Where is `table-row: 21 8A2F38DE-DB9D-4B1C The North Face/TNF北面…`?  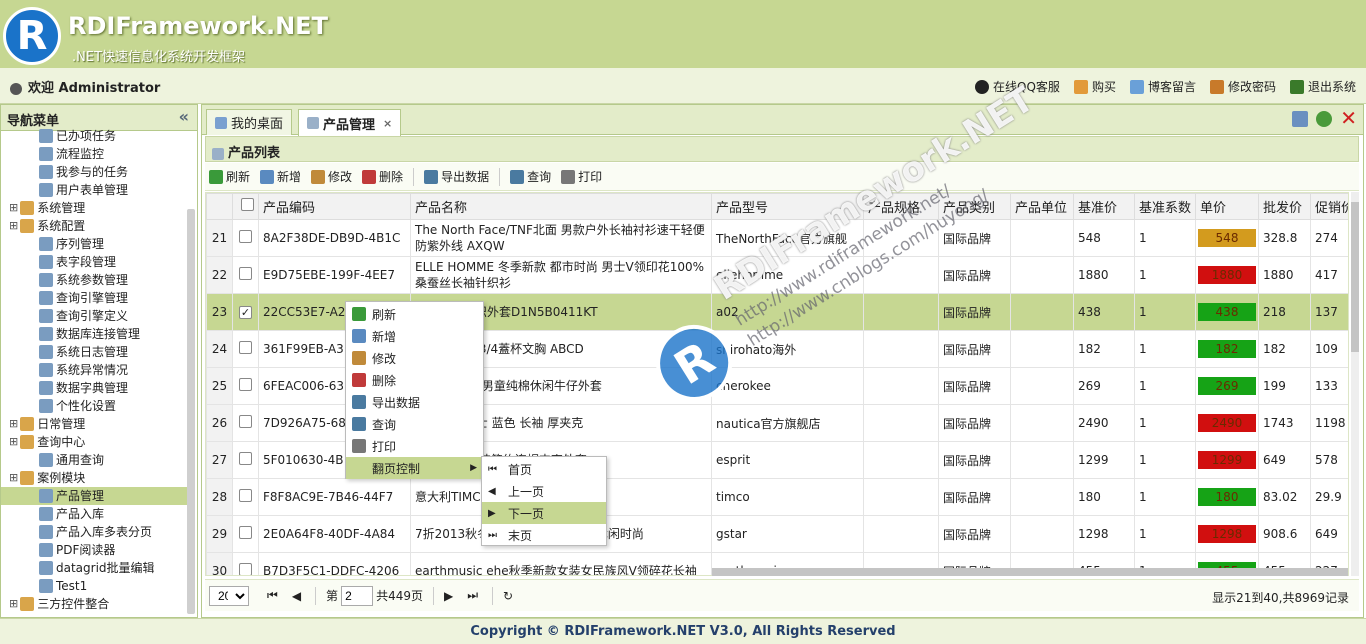 table-row: 21 8A2F38DE-DB9D-4B1C The North Face/TNF北面… is located at coordinates (777, 238).